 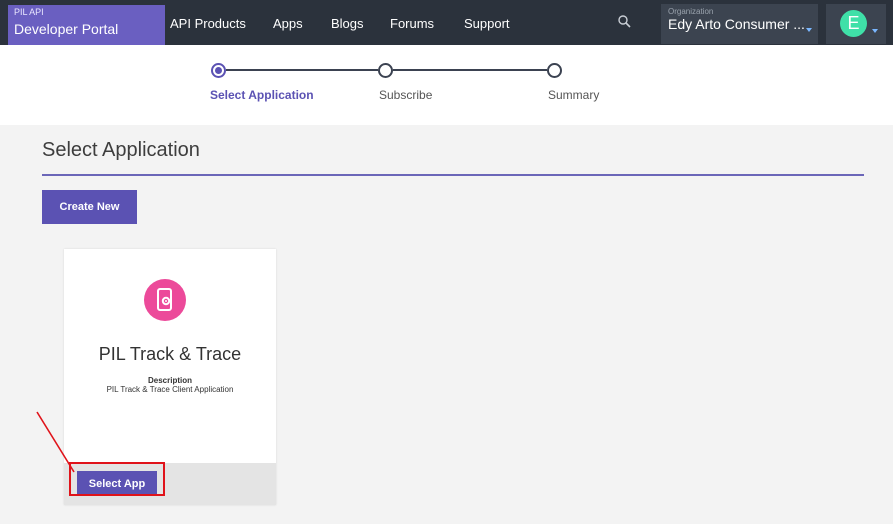 I want to click on portal-brand-logo: PIL API Developer Portal, so click(x=86, y=25).